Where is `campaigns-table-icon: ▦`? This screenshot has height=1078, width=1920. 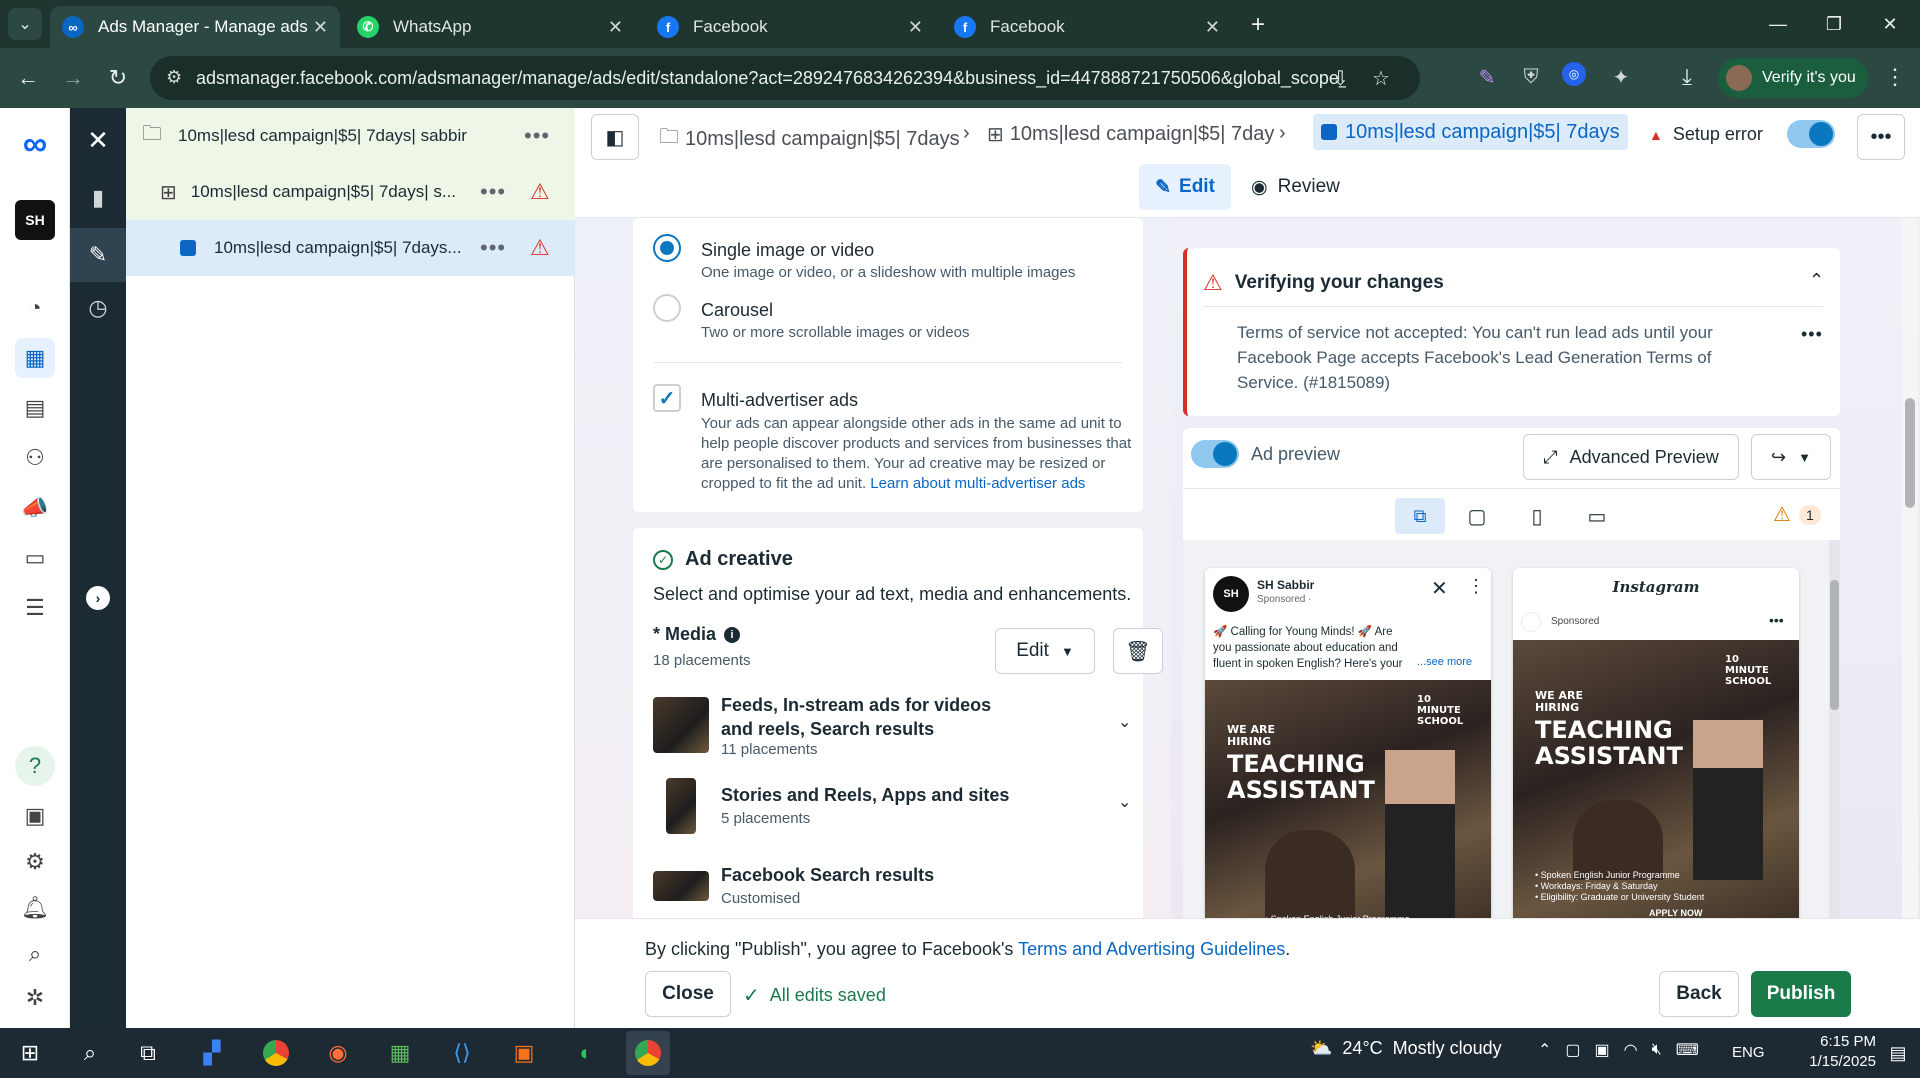 campaigns-table-icon: ▦ is located at coordinates (35, 358).